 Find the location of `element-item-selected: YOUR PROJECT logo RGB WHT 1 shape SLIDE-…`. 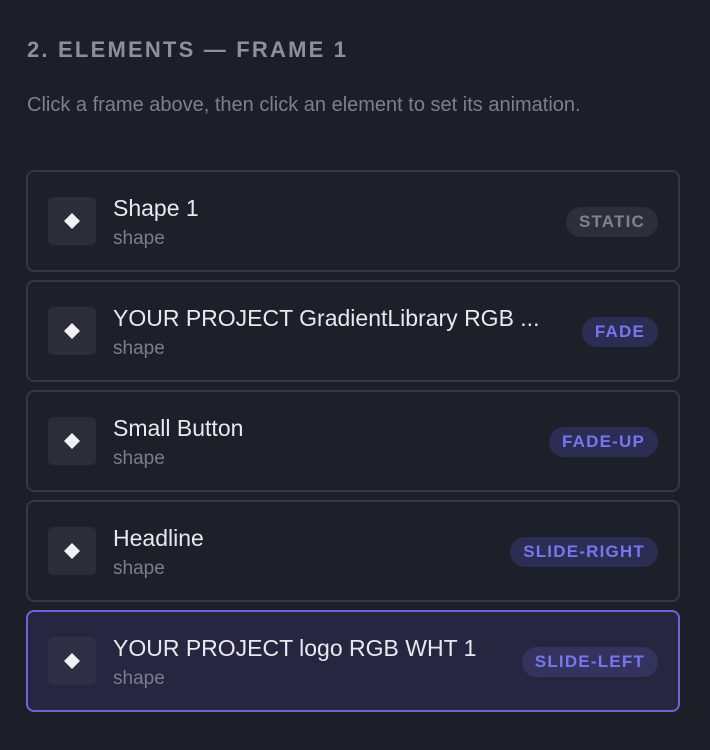

element-item-selected: YOUR PROJECT logo RGB WHT 1 shape SLIDE-… is located at coordinates (353, 661).